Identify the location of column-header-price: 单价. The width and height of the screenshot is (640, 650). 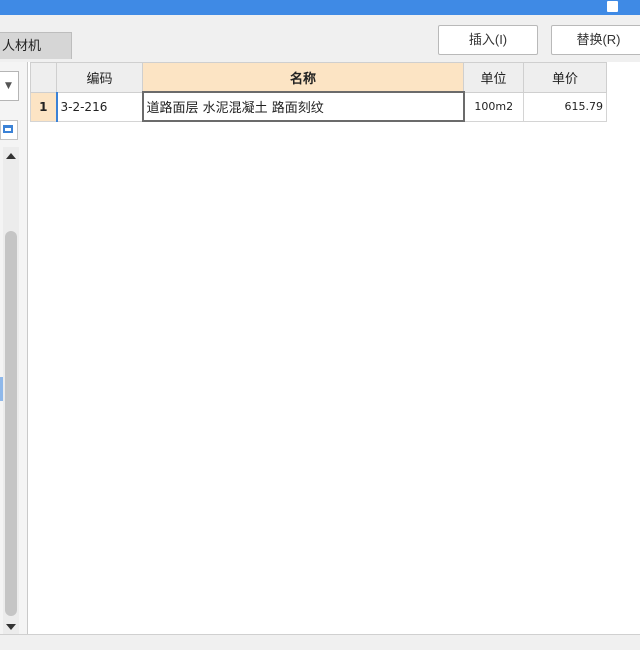
(565, 77).